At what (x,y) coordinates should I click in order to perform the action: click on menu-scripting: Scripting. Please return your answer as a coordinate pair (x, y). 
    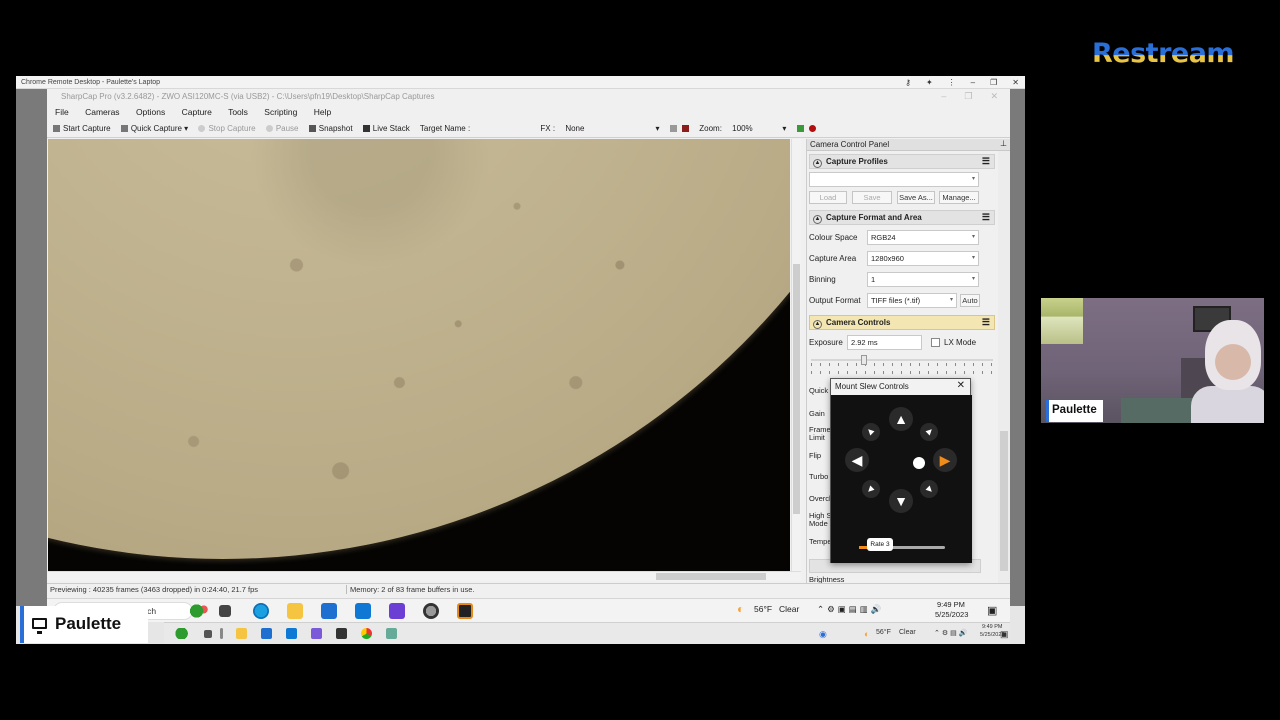
    Looking at the image, I should click on (280, 112).